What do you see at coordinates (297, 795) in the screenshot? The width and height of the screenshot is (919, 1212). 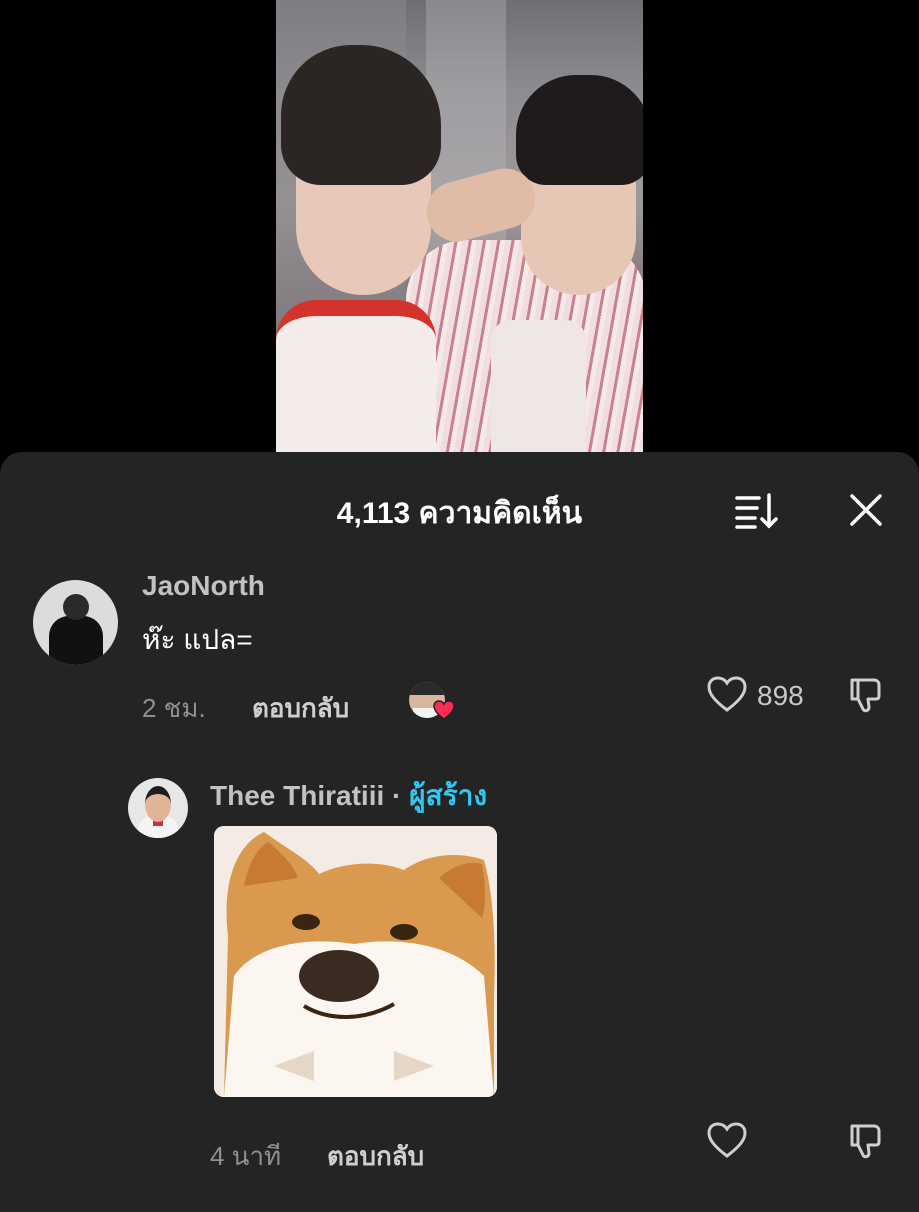 I see `reply-username: Thee Thiratiii` at bounding box center [297, 795].